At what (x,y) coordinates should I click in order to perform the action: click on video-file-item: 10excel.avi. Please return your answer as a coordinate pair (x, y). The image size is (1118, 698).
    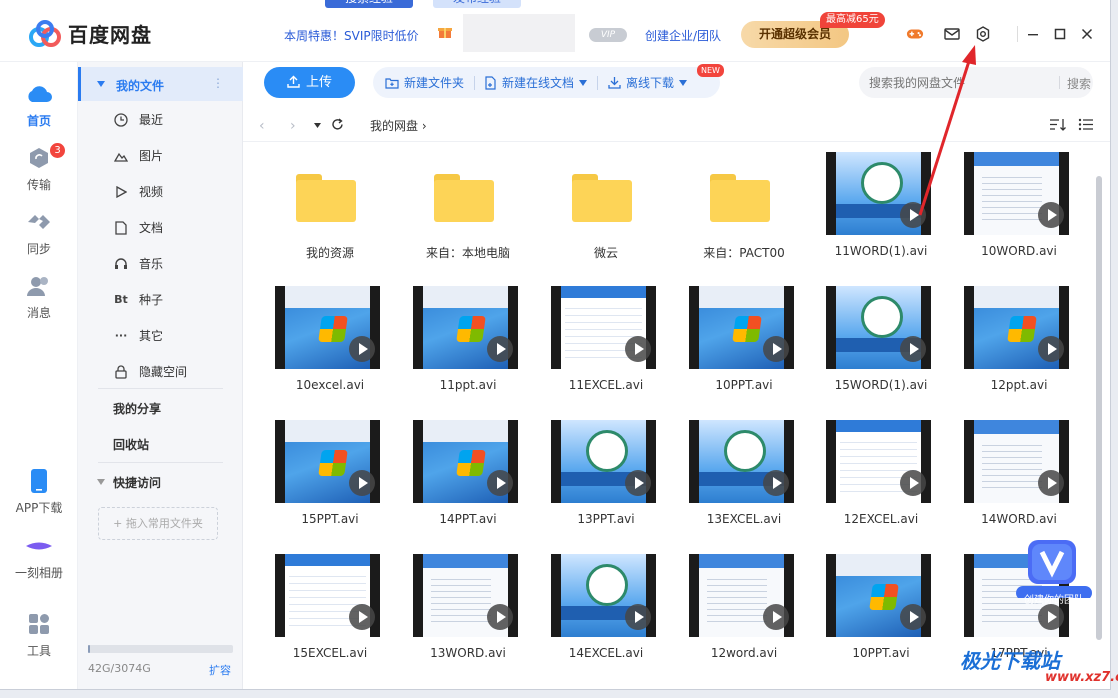
    Looking at the image, I should click on (330, 341).